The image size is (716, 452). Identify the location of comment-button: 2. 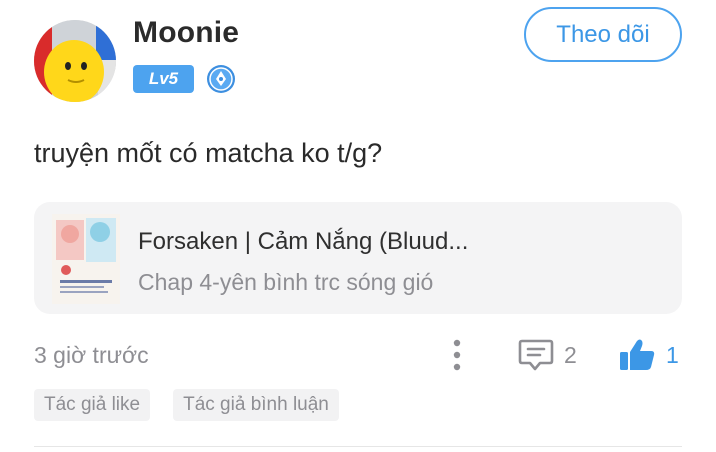
(547, 355).